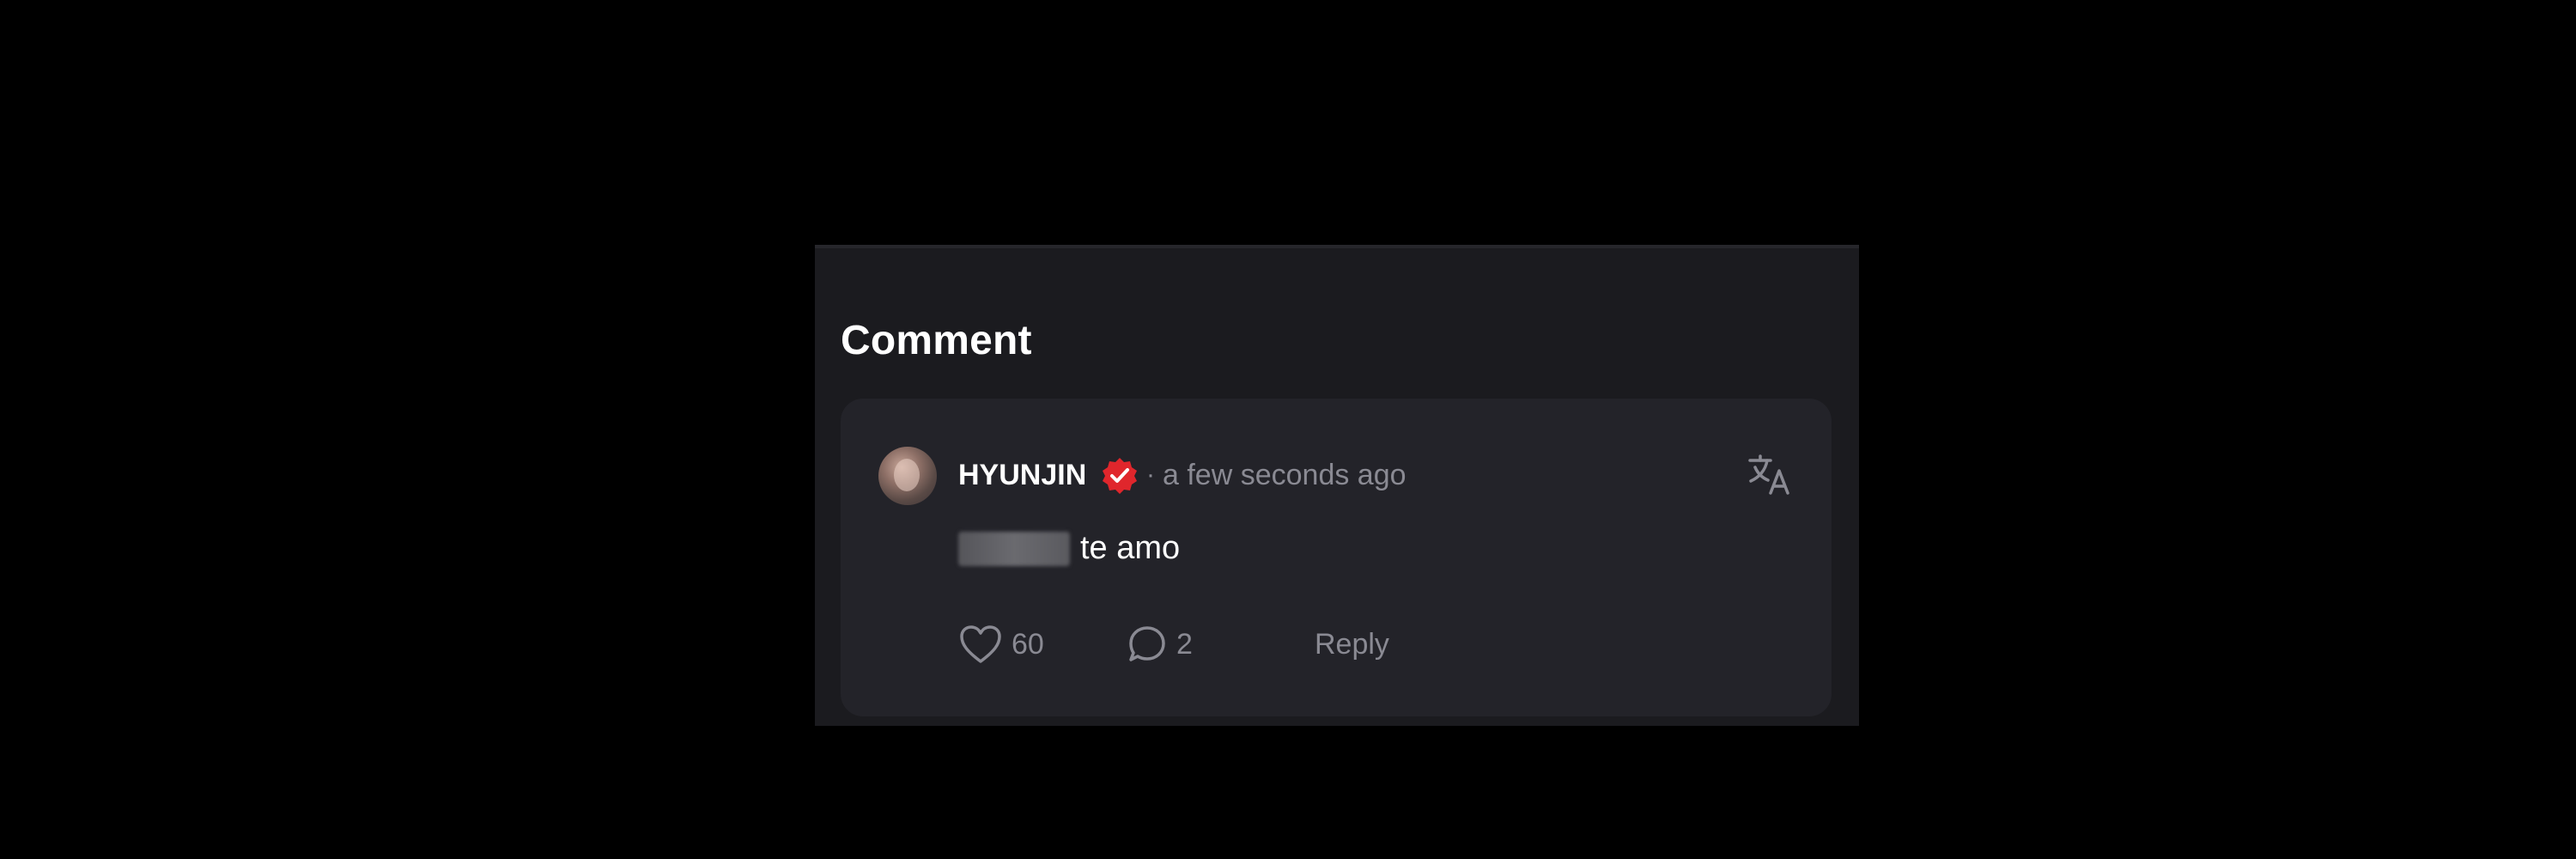  What do you see at coordinates (907, 476) in the screenshot?
I see `avatar` at bounding box center [907, 476].